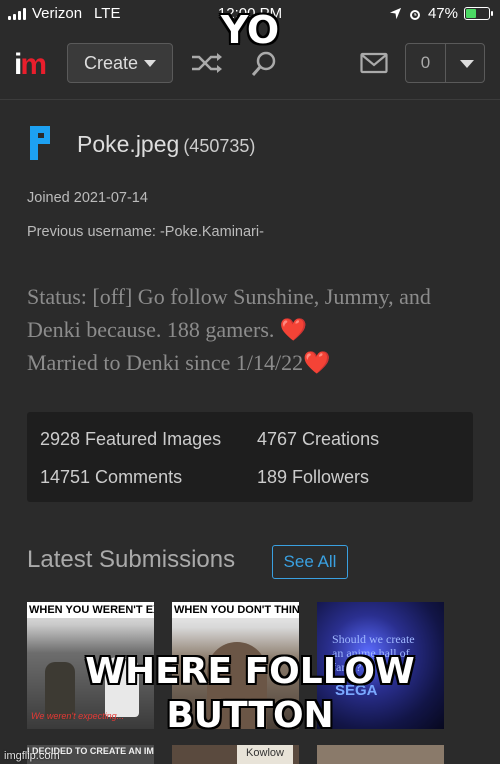 Image resolution: width=500 pixels, height=764 pixels. Describe the element at coordinates (111, 62) in the screenshot. I see `create-button-label: Create` at that location.